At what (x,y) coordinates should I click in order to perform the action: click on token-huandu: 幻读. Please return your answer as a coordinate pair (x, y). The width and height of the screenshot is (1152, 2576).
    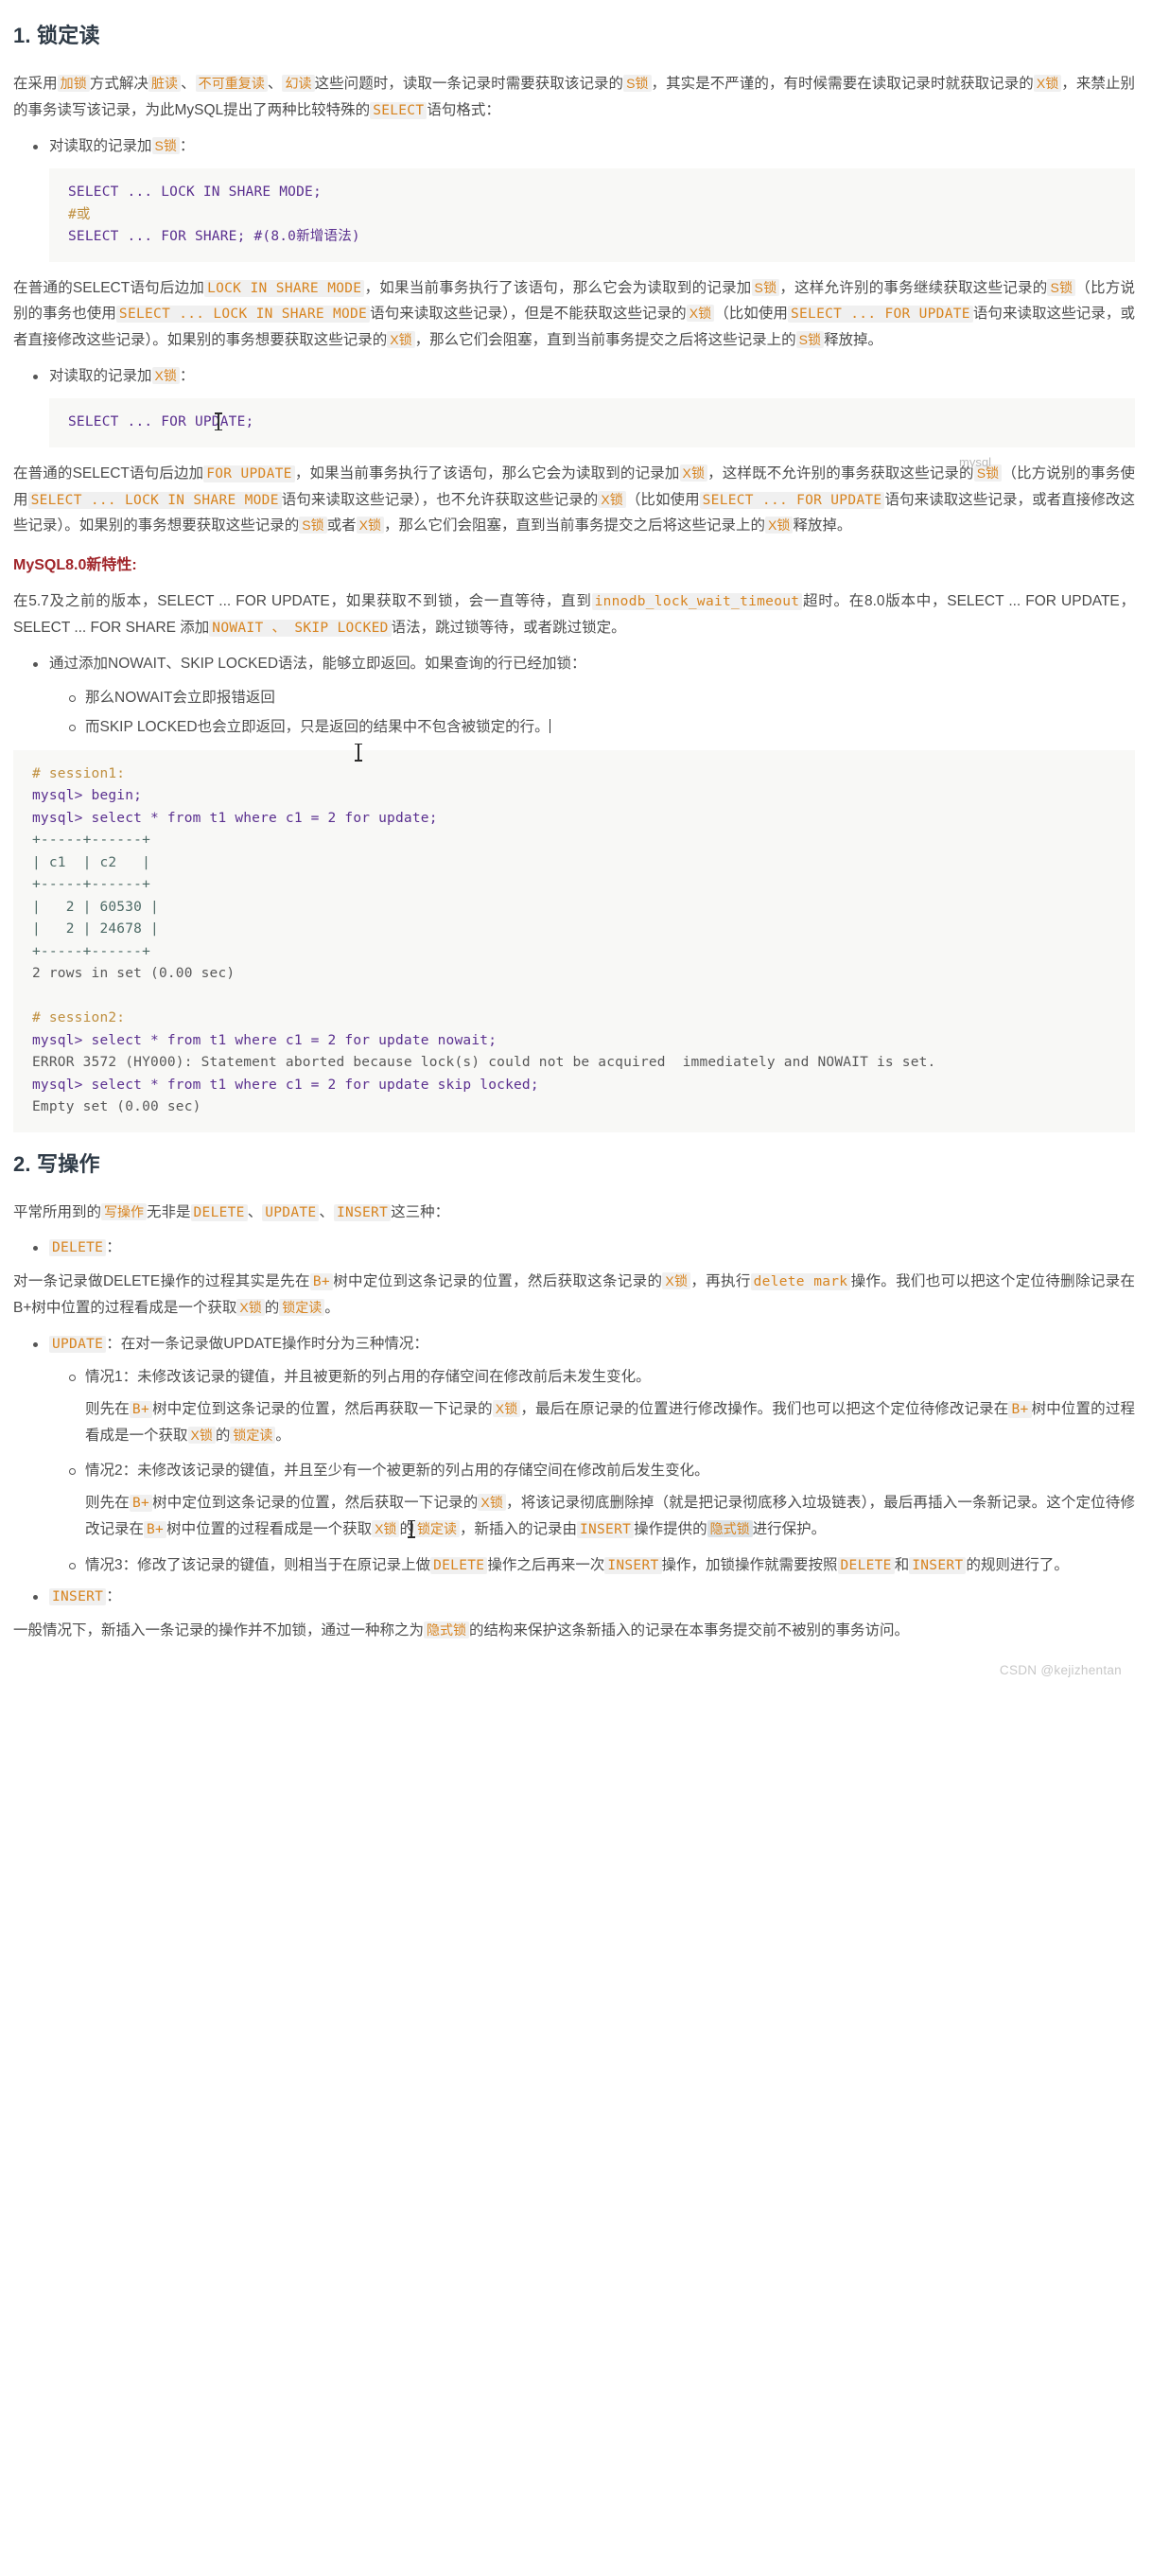
    Looking at the image, I should click on (298, 84).